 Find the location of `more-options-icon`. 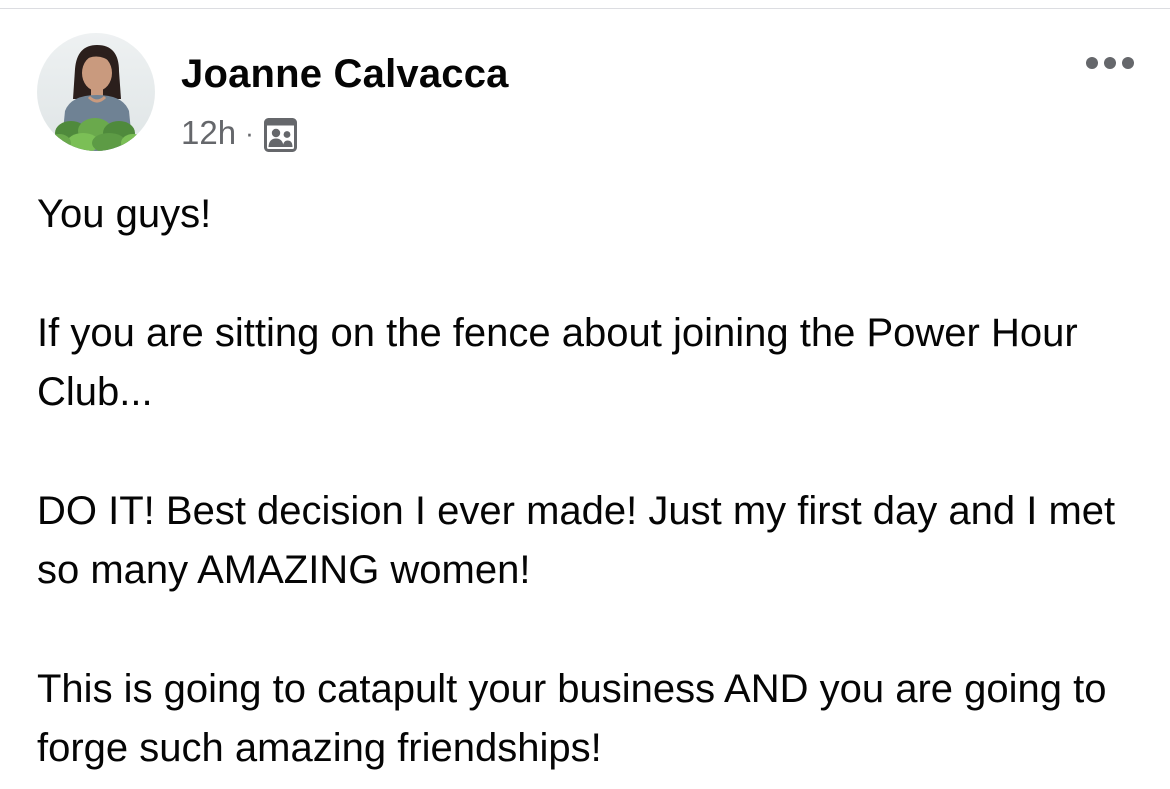

more-options-icon is located at coordinates (1092, 63).